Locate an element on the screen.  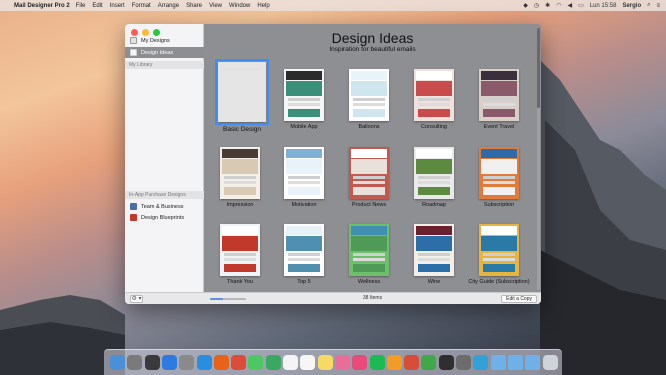
firefox-icon is located at coordinates (221, 362).